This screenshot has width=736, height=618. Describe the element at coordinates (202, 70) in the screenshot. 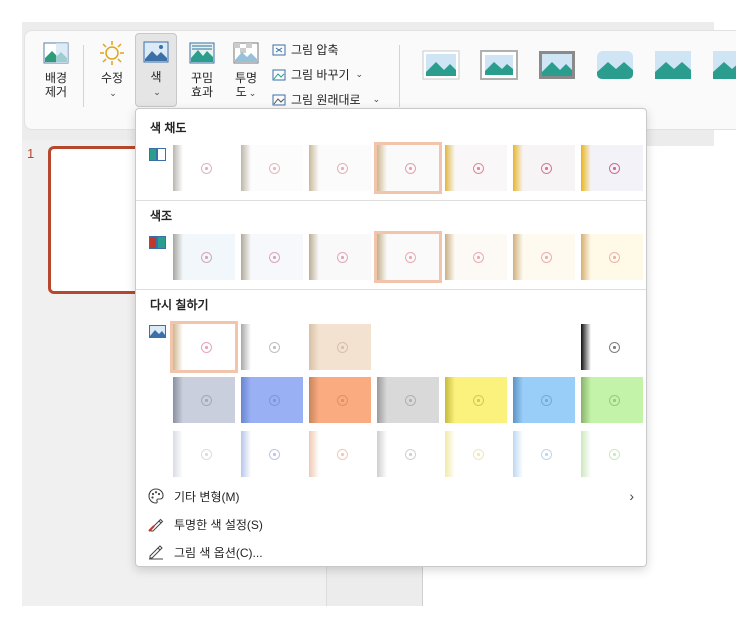

I see `artistic-effects-button: 꾸밈 효과` at that location.